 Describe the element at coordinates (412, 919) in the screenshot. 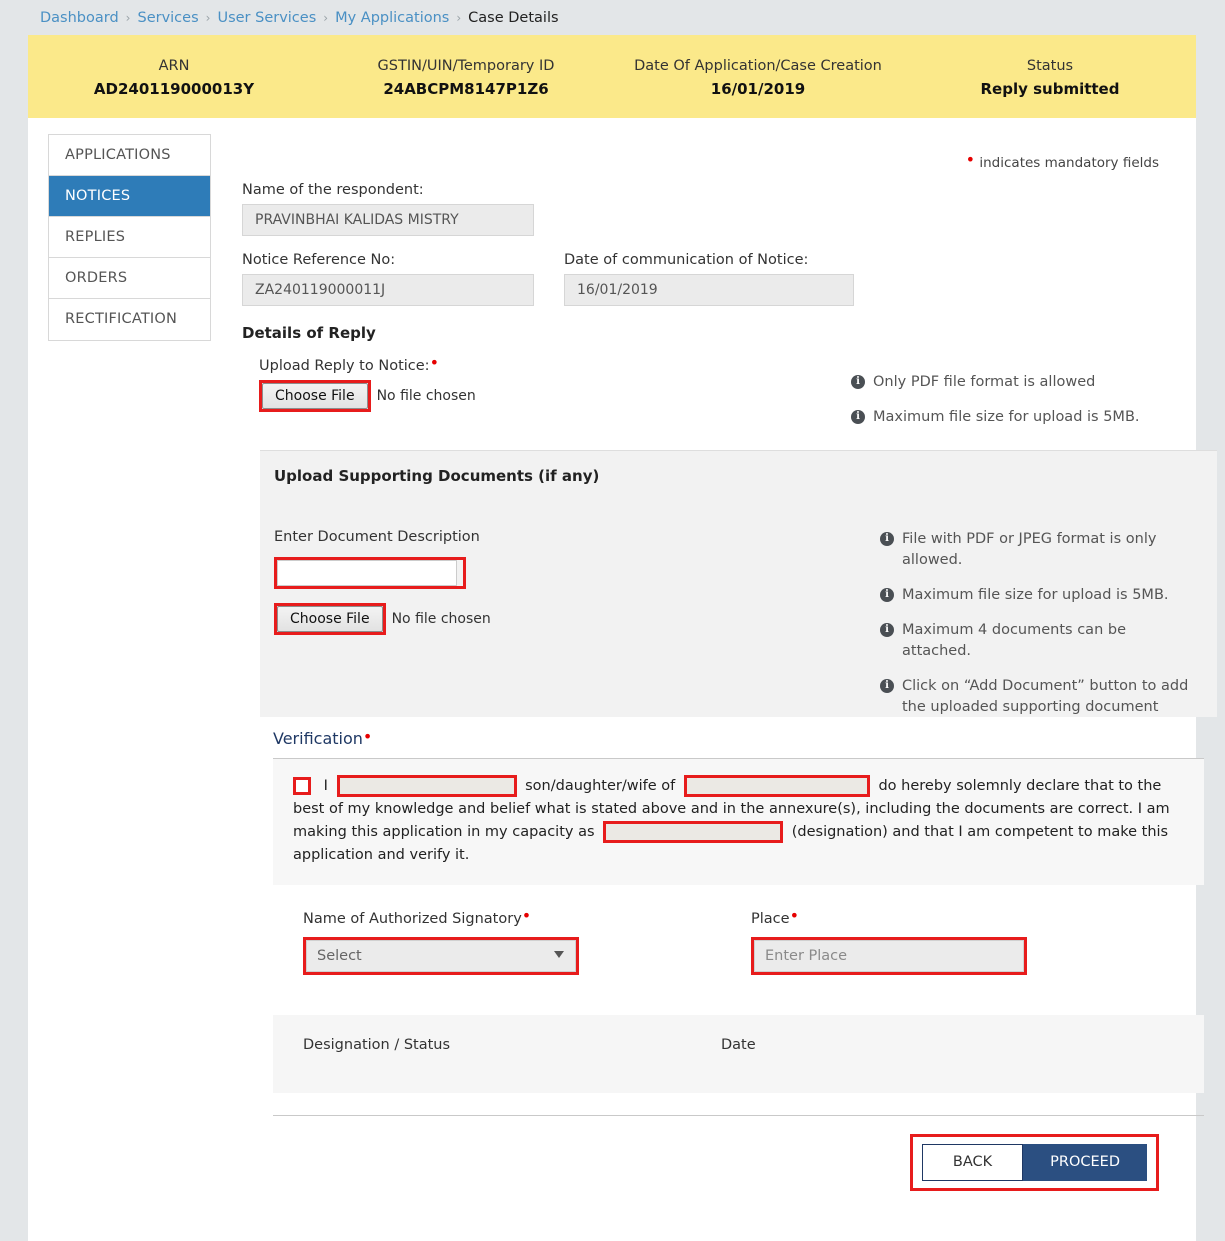

I see `signatory-label-text: Name of Authorized Signatory` at that location.